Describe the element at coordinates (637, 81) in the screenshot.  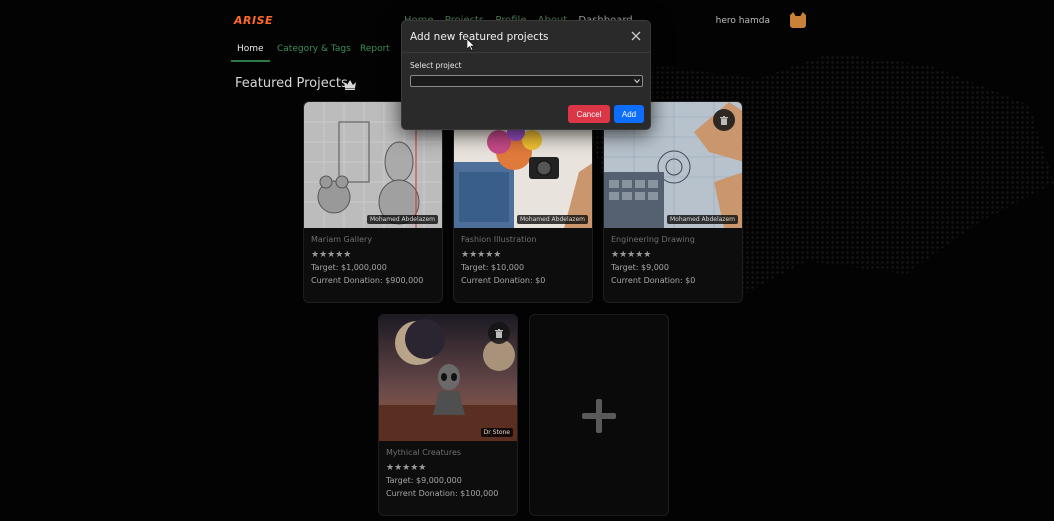
I see `chevron-down-icon` at that location.